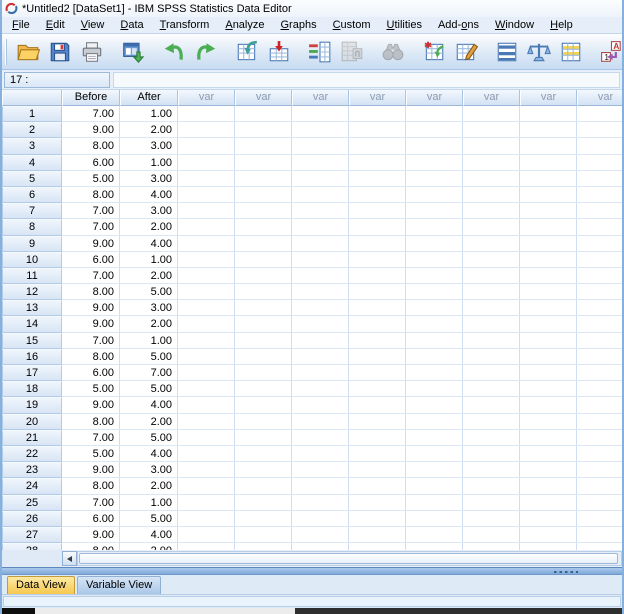 The height and width of the screenshot is (614, 624). What do you see at coordinates (32, 98) in the screenshot?
I see `grid-corner-cell` at bounding box center [32, 98].